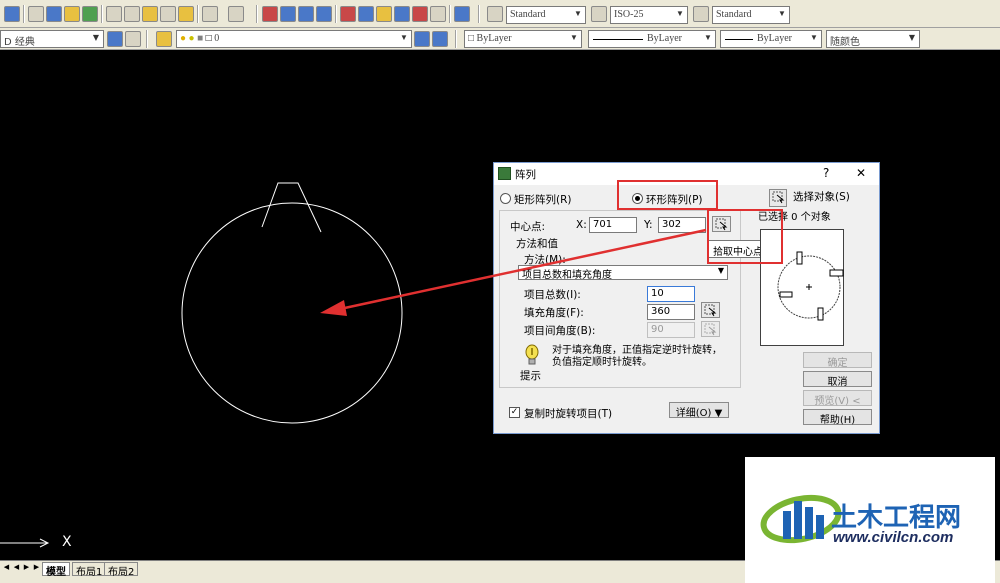  I want to click on tab-model: 模型, so click(56, 570).